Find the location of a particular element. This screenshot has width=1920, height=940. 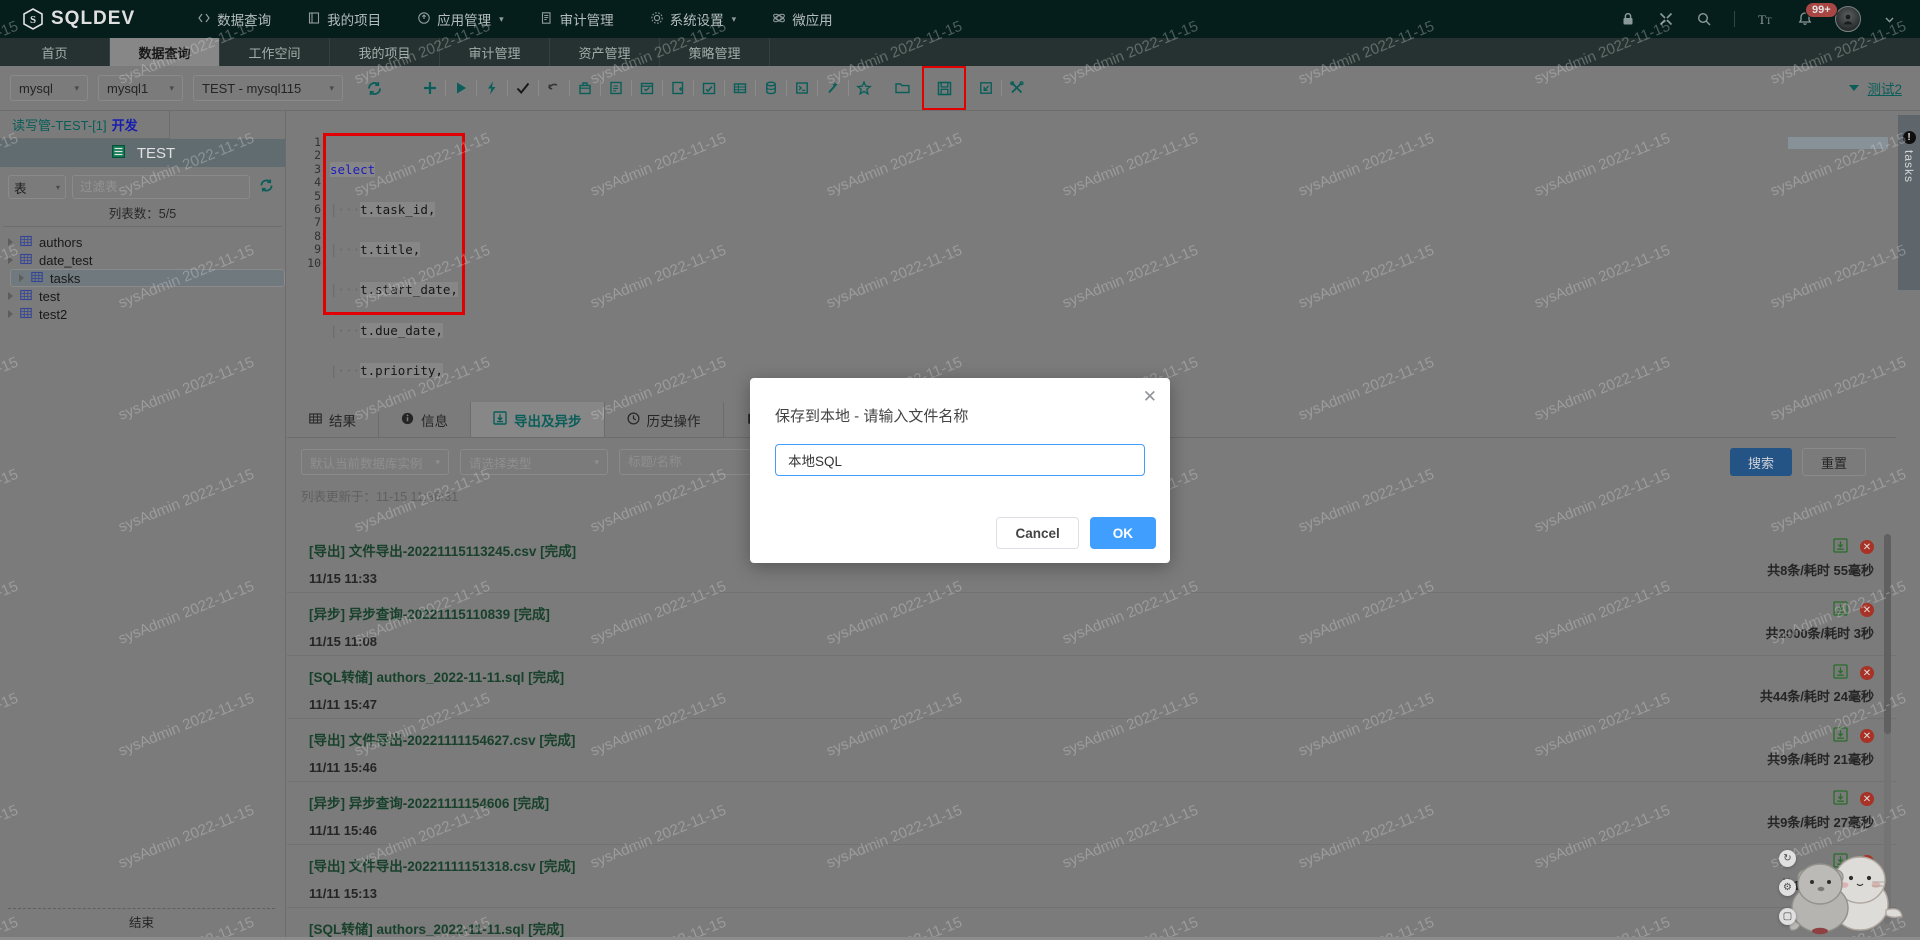

filename-input is located at coordinates (960, 460).